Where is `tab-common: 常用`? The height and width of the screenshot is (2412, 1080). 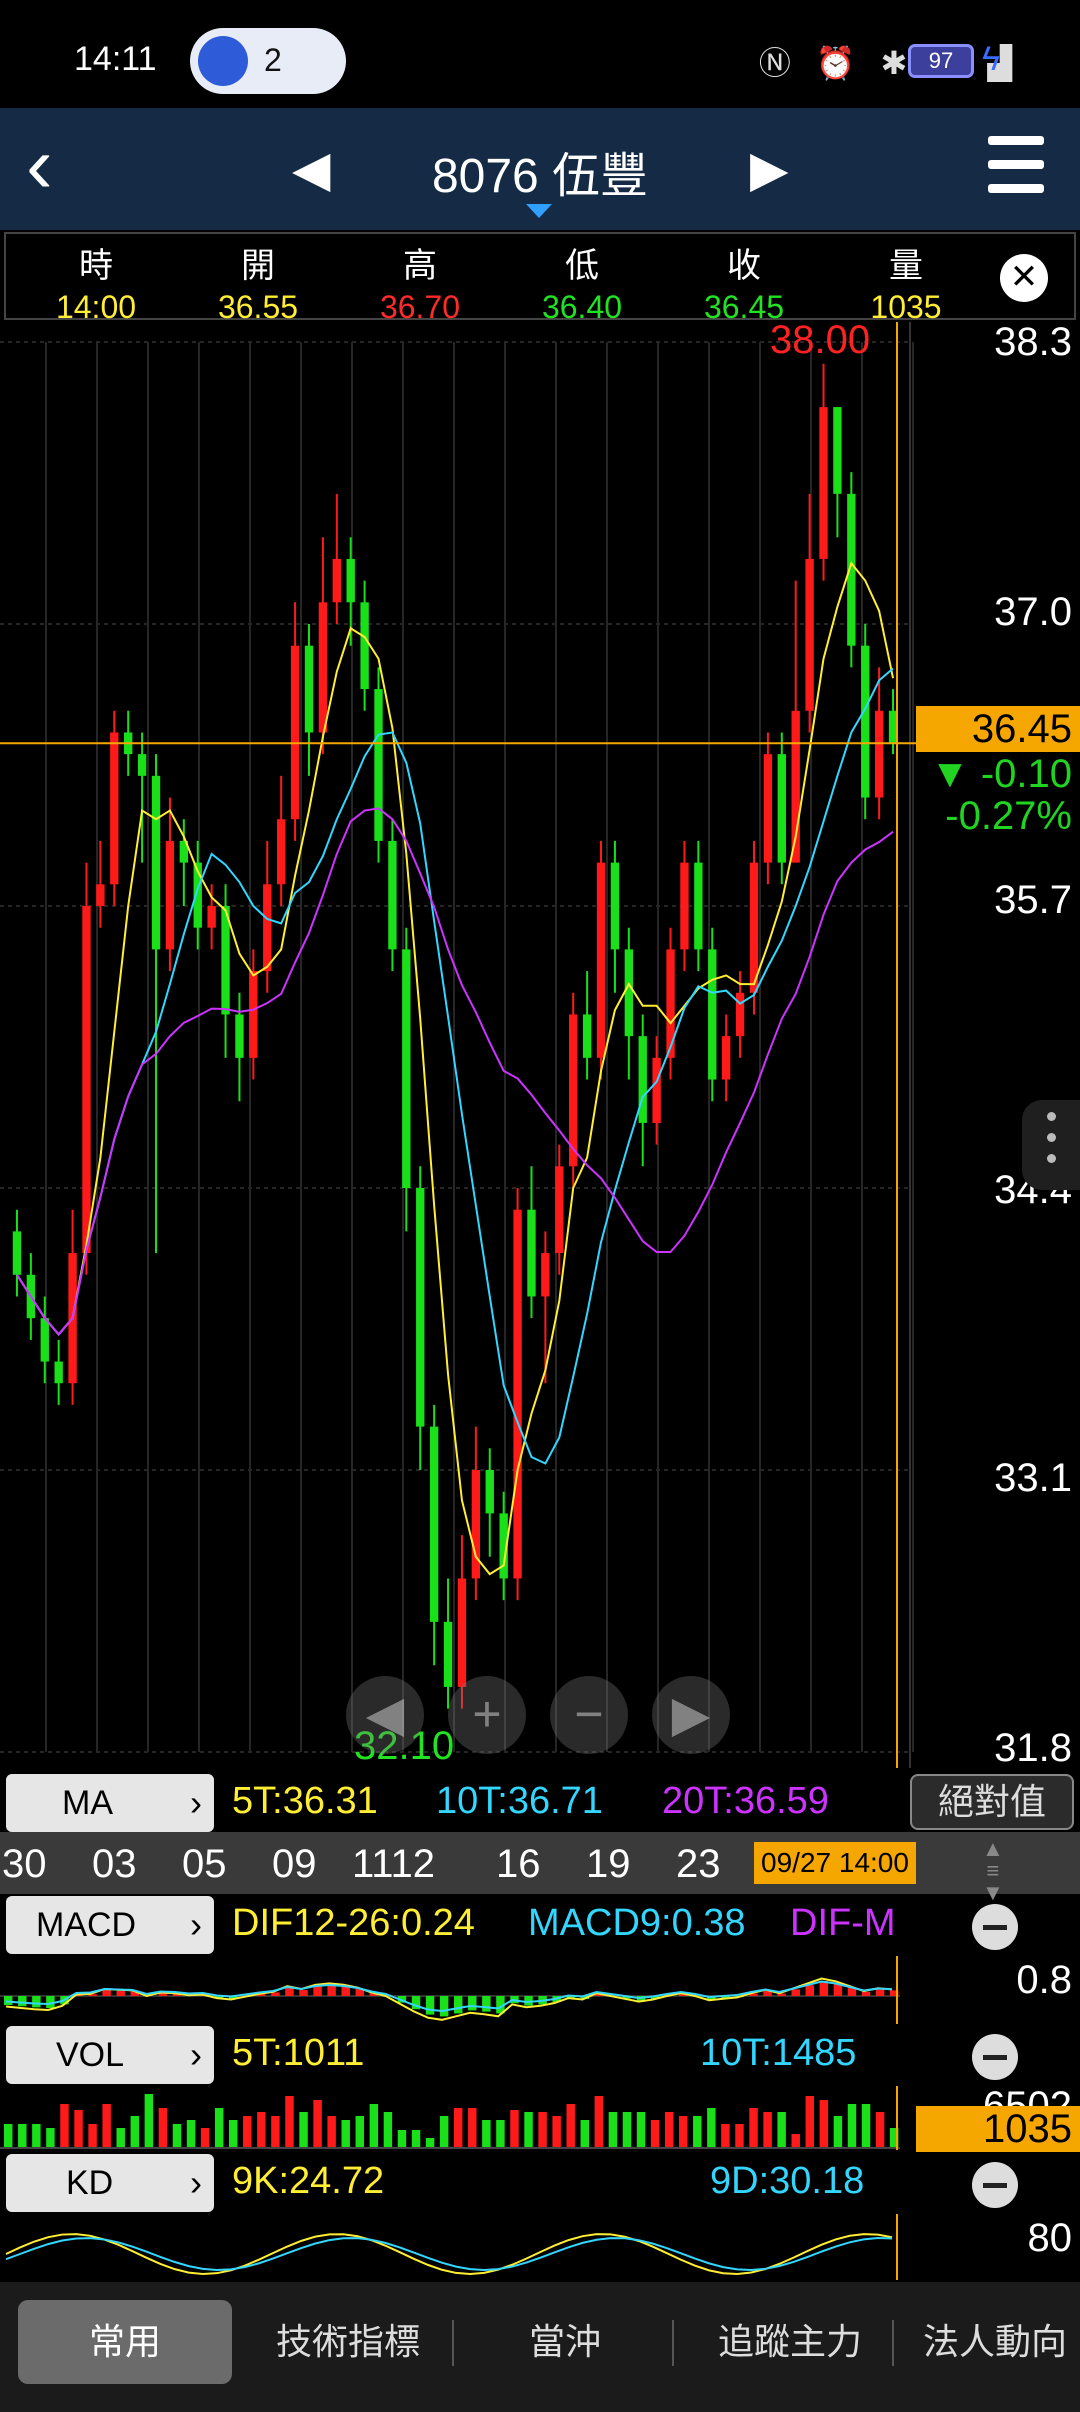 tab-common: 常用 is located at coordinates (125, 2342).